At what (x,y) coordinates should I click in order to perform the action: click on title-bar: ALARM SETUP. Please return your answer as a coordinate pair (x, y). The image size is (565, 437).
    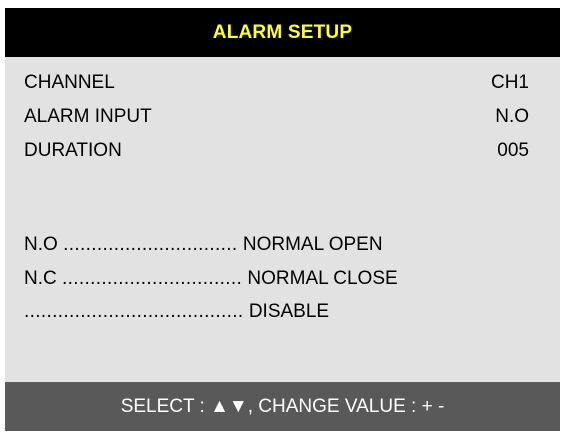
    Looking at the image, I should click on (282, 32).